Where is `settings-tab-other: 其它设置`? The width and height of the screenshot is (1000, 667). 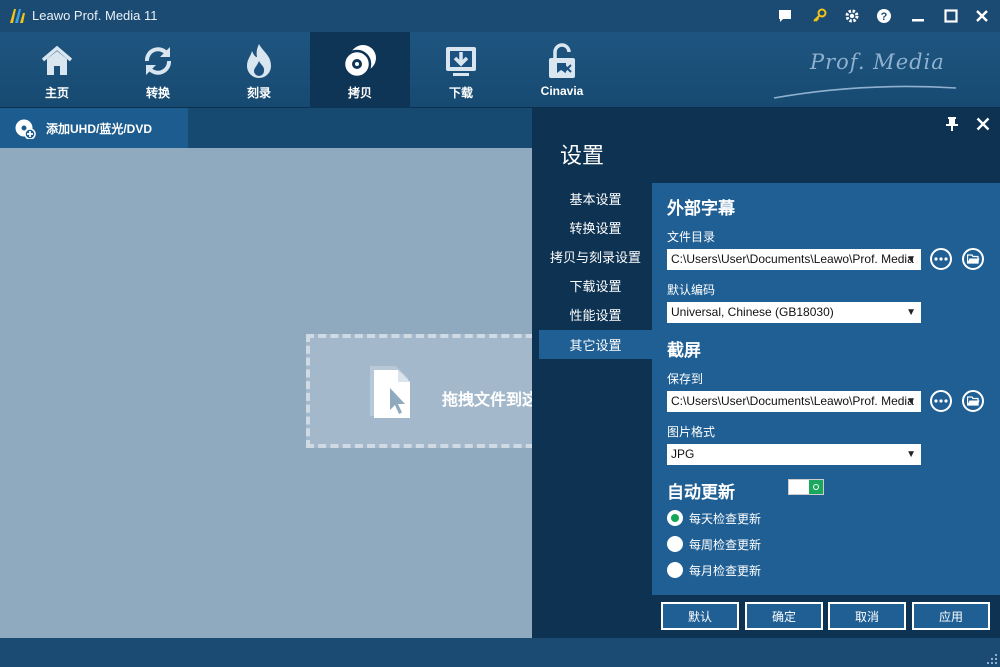
settings-tab-other: 其它设置 is located at coordinates (595, 344).